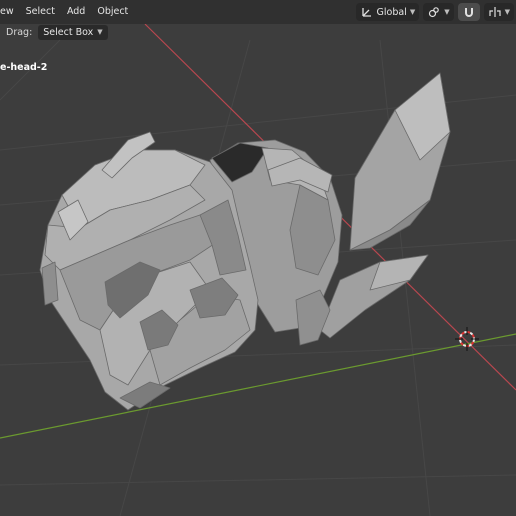  What do you see at coordinates (24, 67) in the screenshot?
I see `active-object-name: e-head-2` at bounding box center [24, 67].